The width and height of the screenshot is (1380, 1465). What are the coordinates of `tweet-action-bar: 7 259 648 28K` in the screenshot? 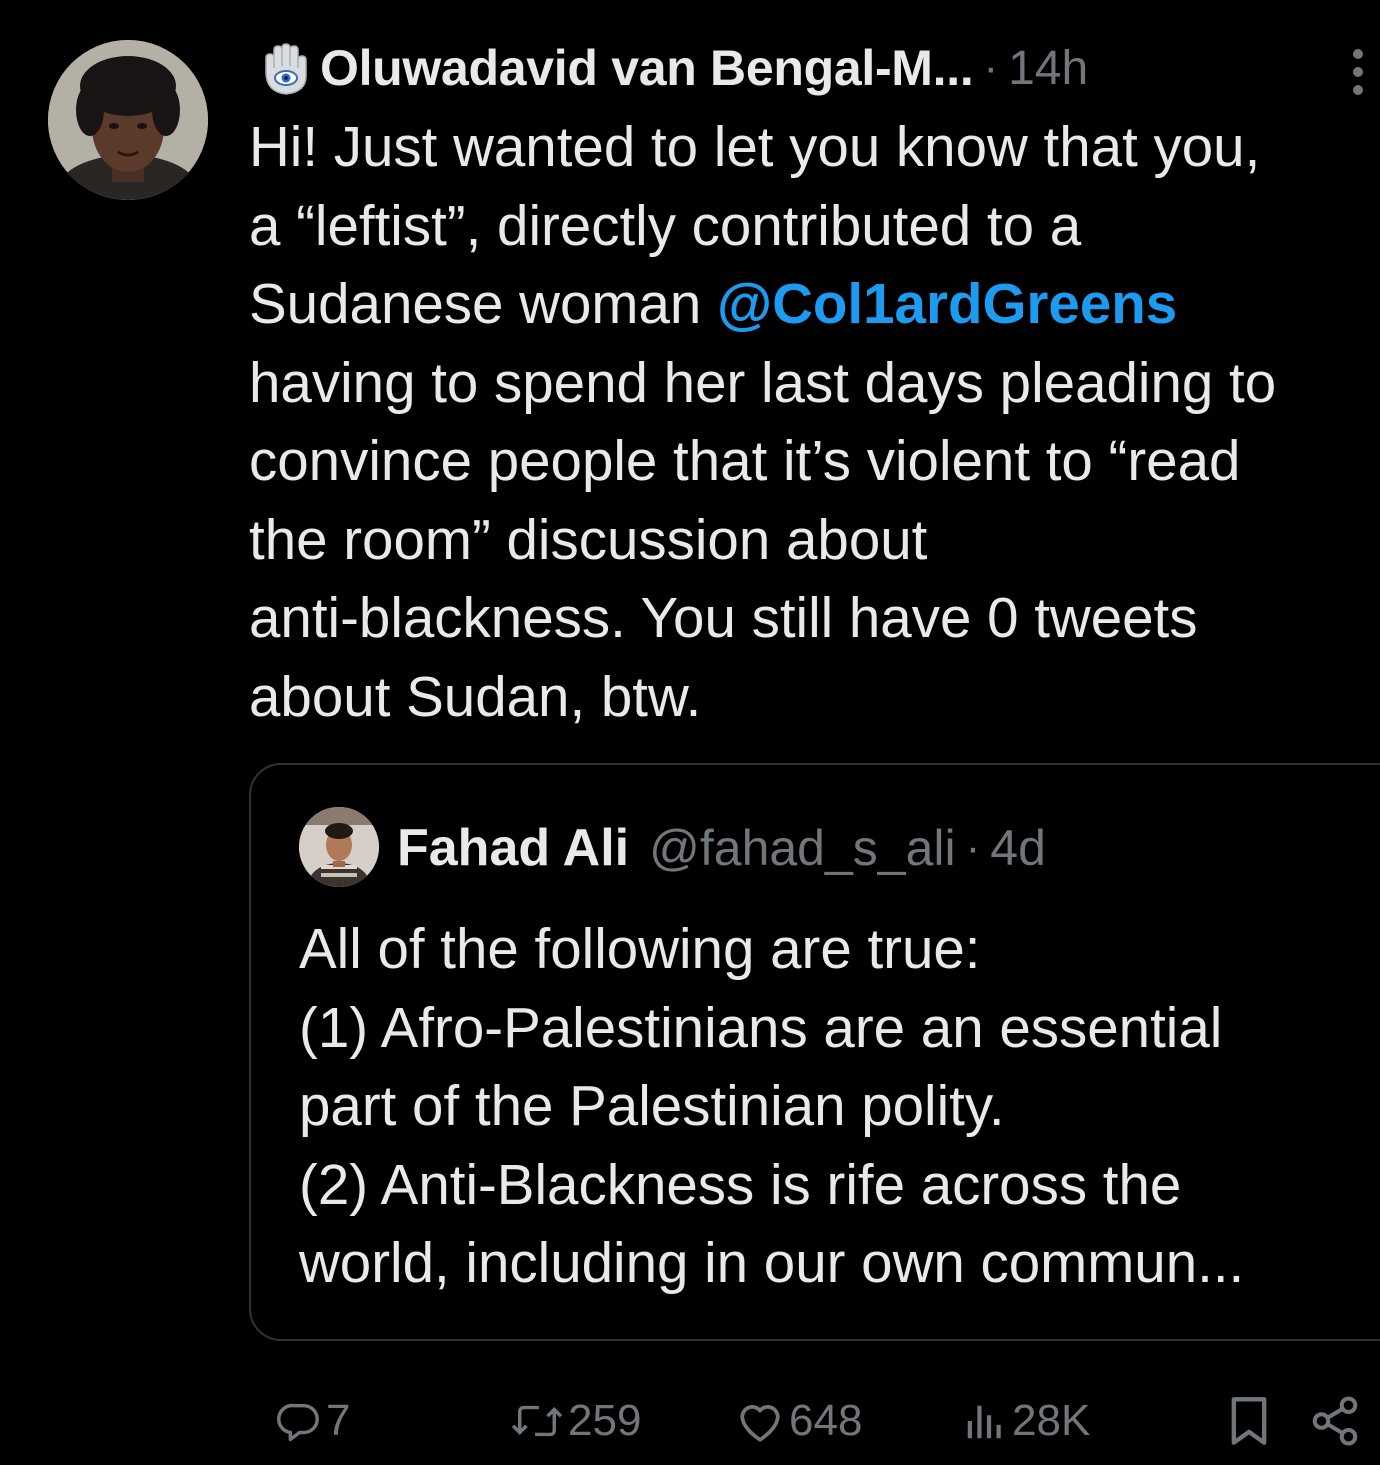 It's located at (690, 1421).